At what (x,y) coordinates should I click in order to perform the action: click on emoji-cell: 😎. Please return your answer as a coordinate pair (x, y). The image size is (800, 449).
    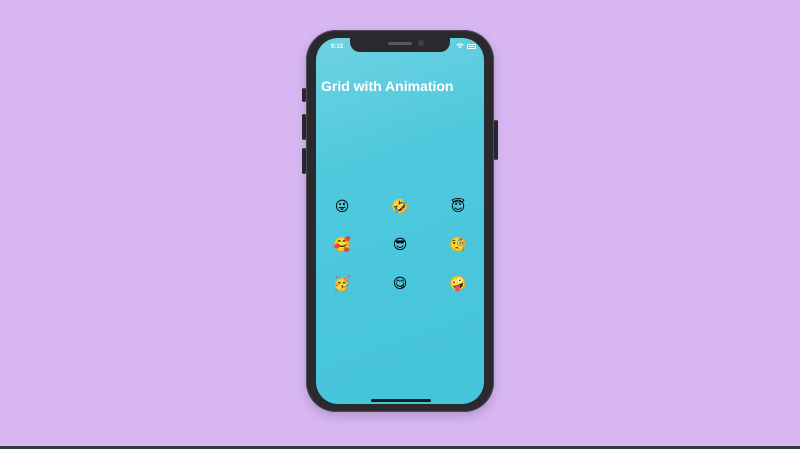
    Looking at the image, I should click on (400, 245).